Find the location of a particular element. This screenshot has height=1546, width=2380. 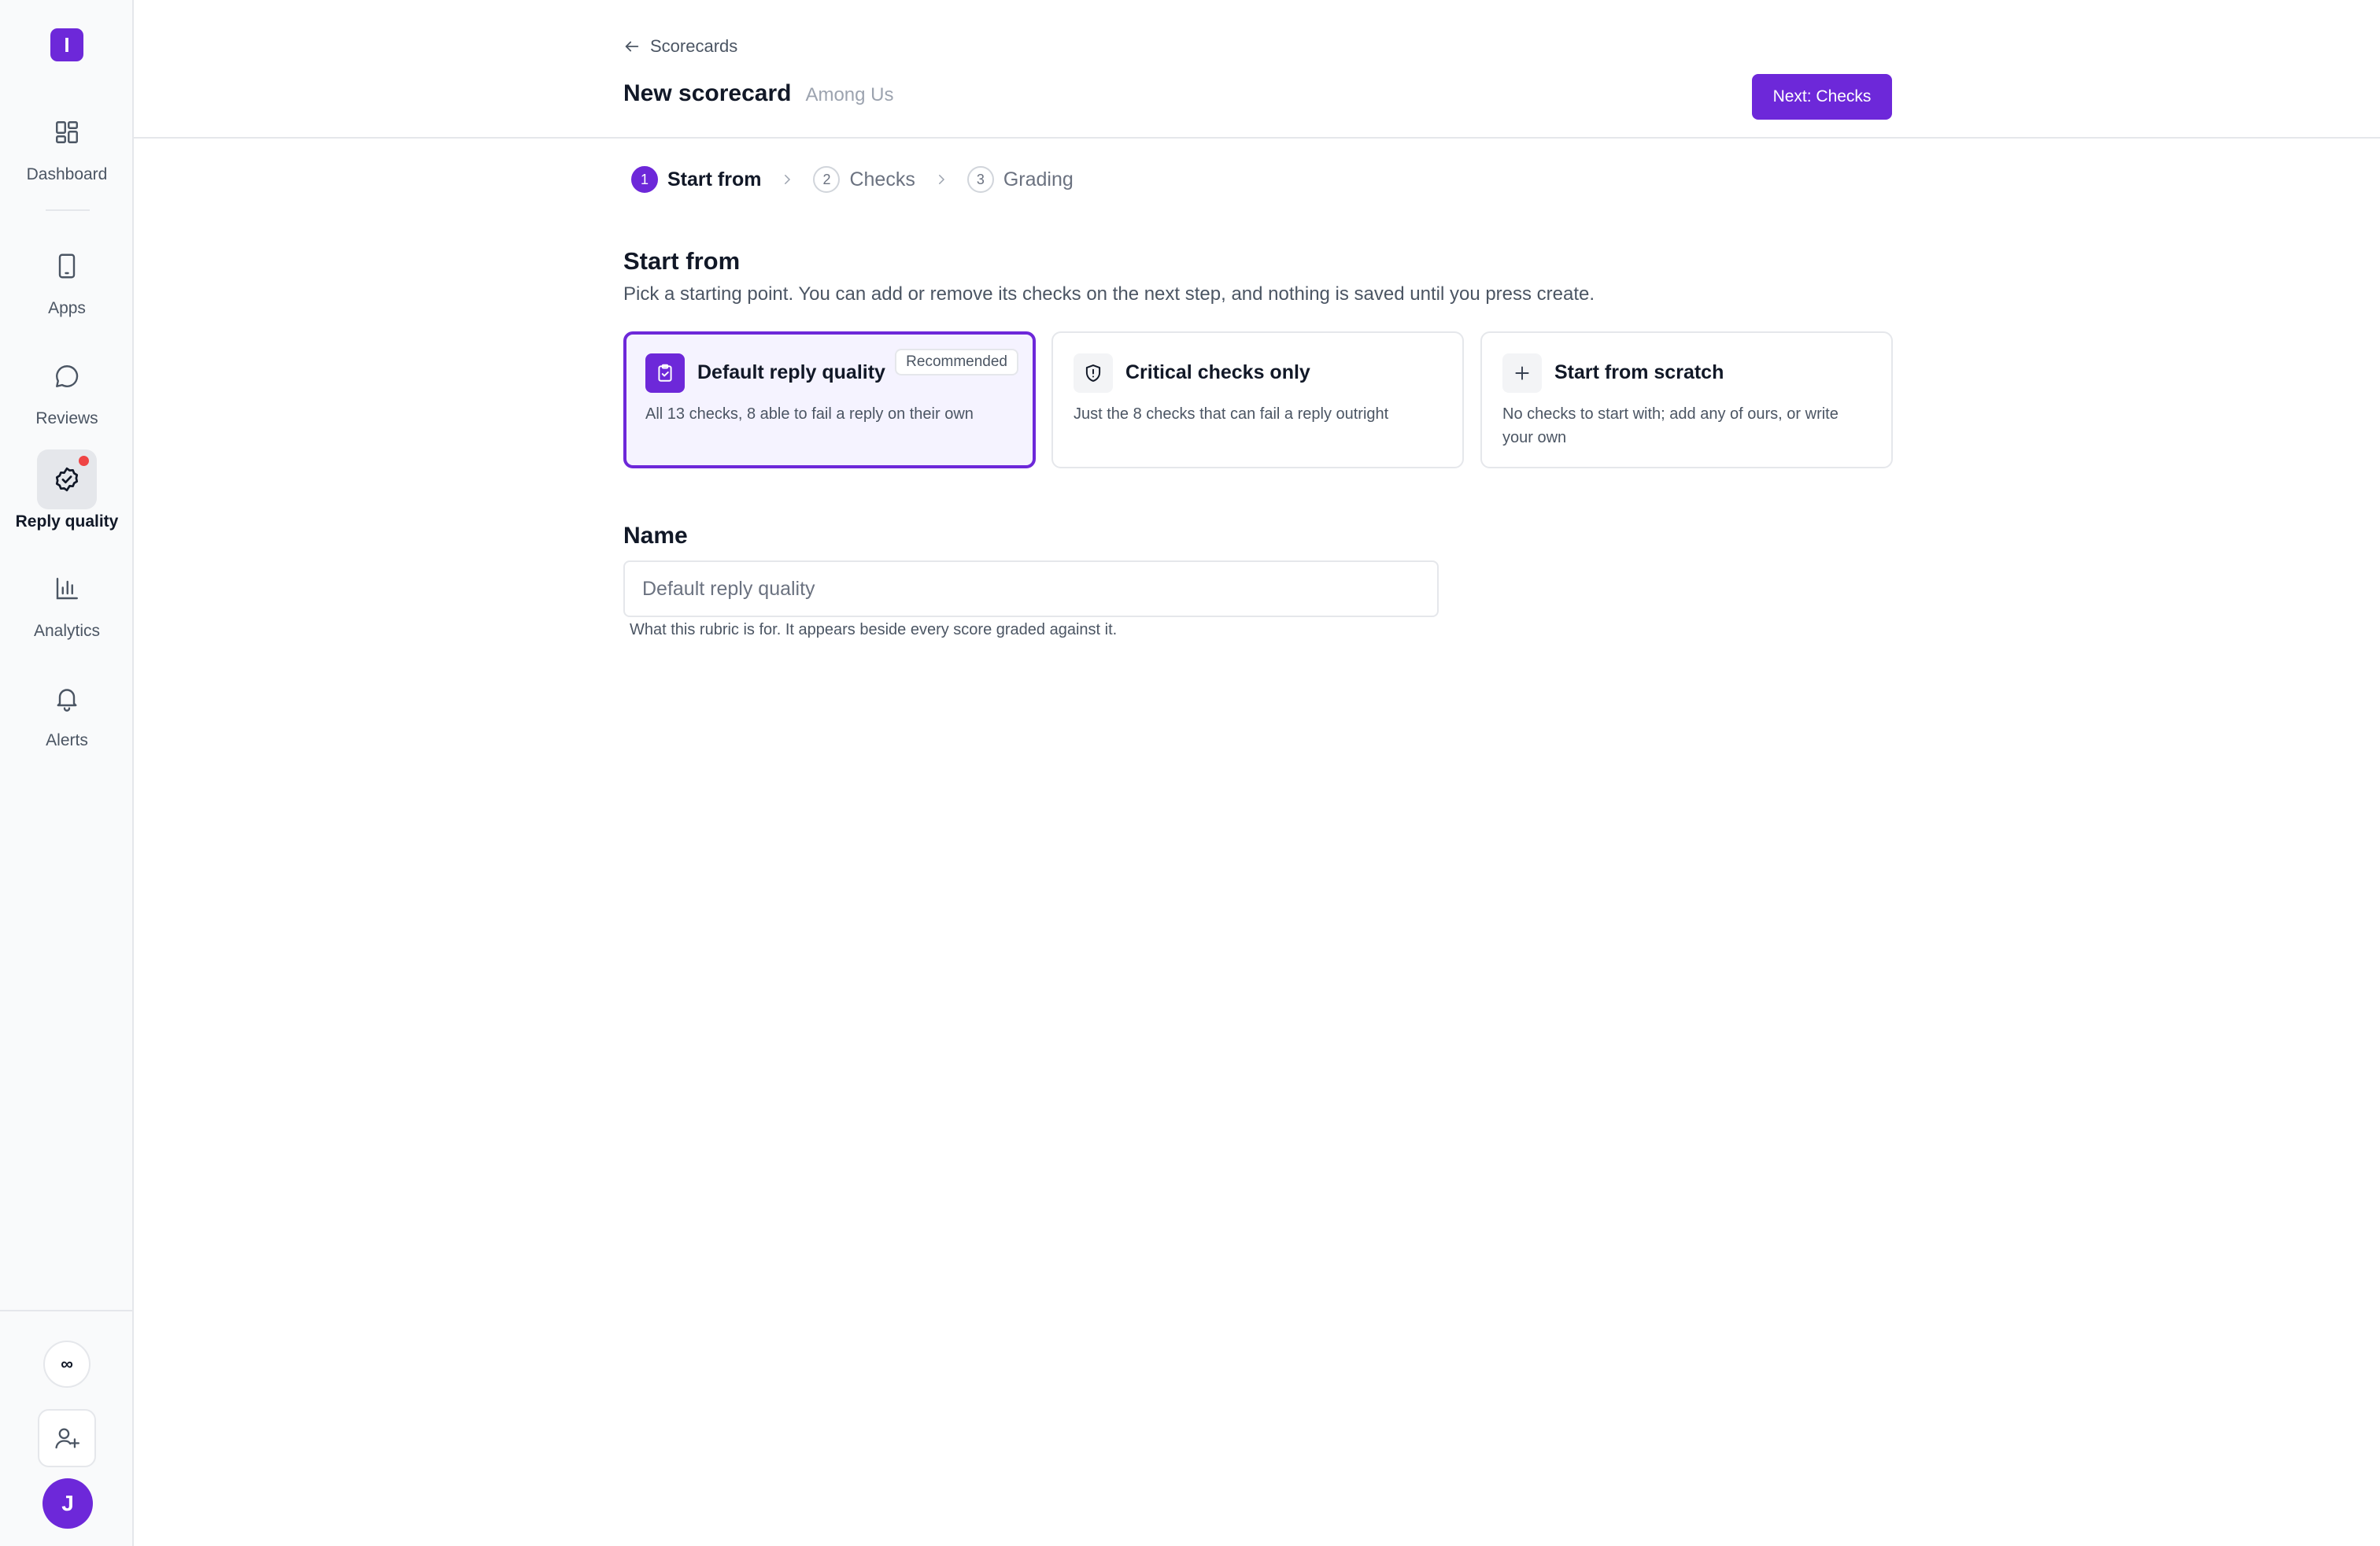

sidebar-item-apps: Apps is located at coordinates (67, 277).